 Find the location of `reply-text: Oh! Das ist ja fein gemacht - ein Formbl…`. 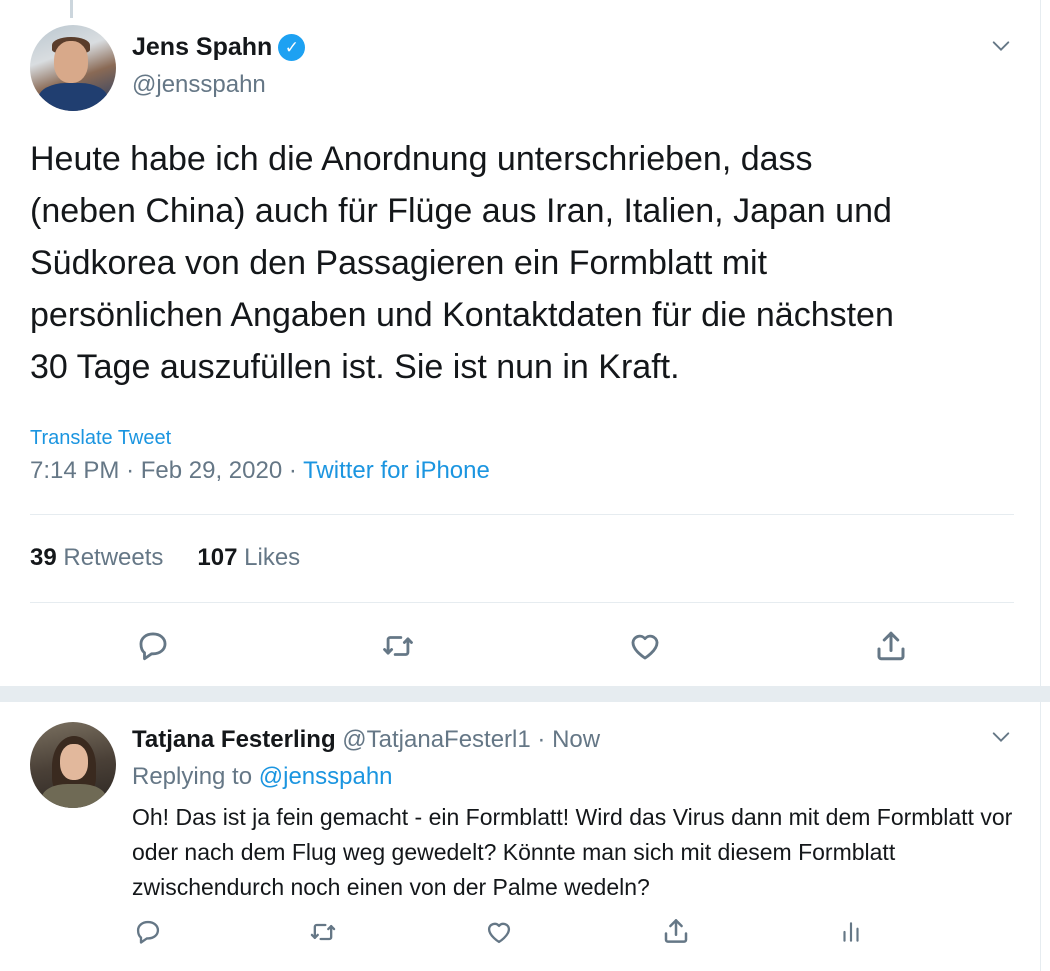

reply-text: Oh! Das ist ja fein gemacht - ein Formbl… is located at coordinates (572, 852).